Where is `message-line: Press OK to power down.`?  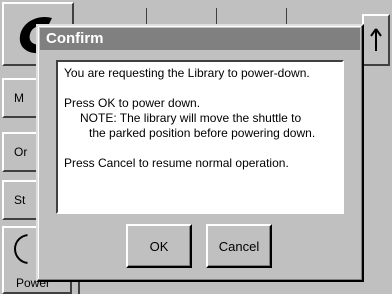 message-line: Press OK to power down. is located at coordinates (132, 103).